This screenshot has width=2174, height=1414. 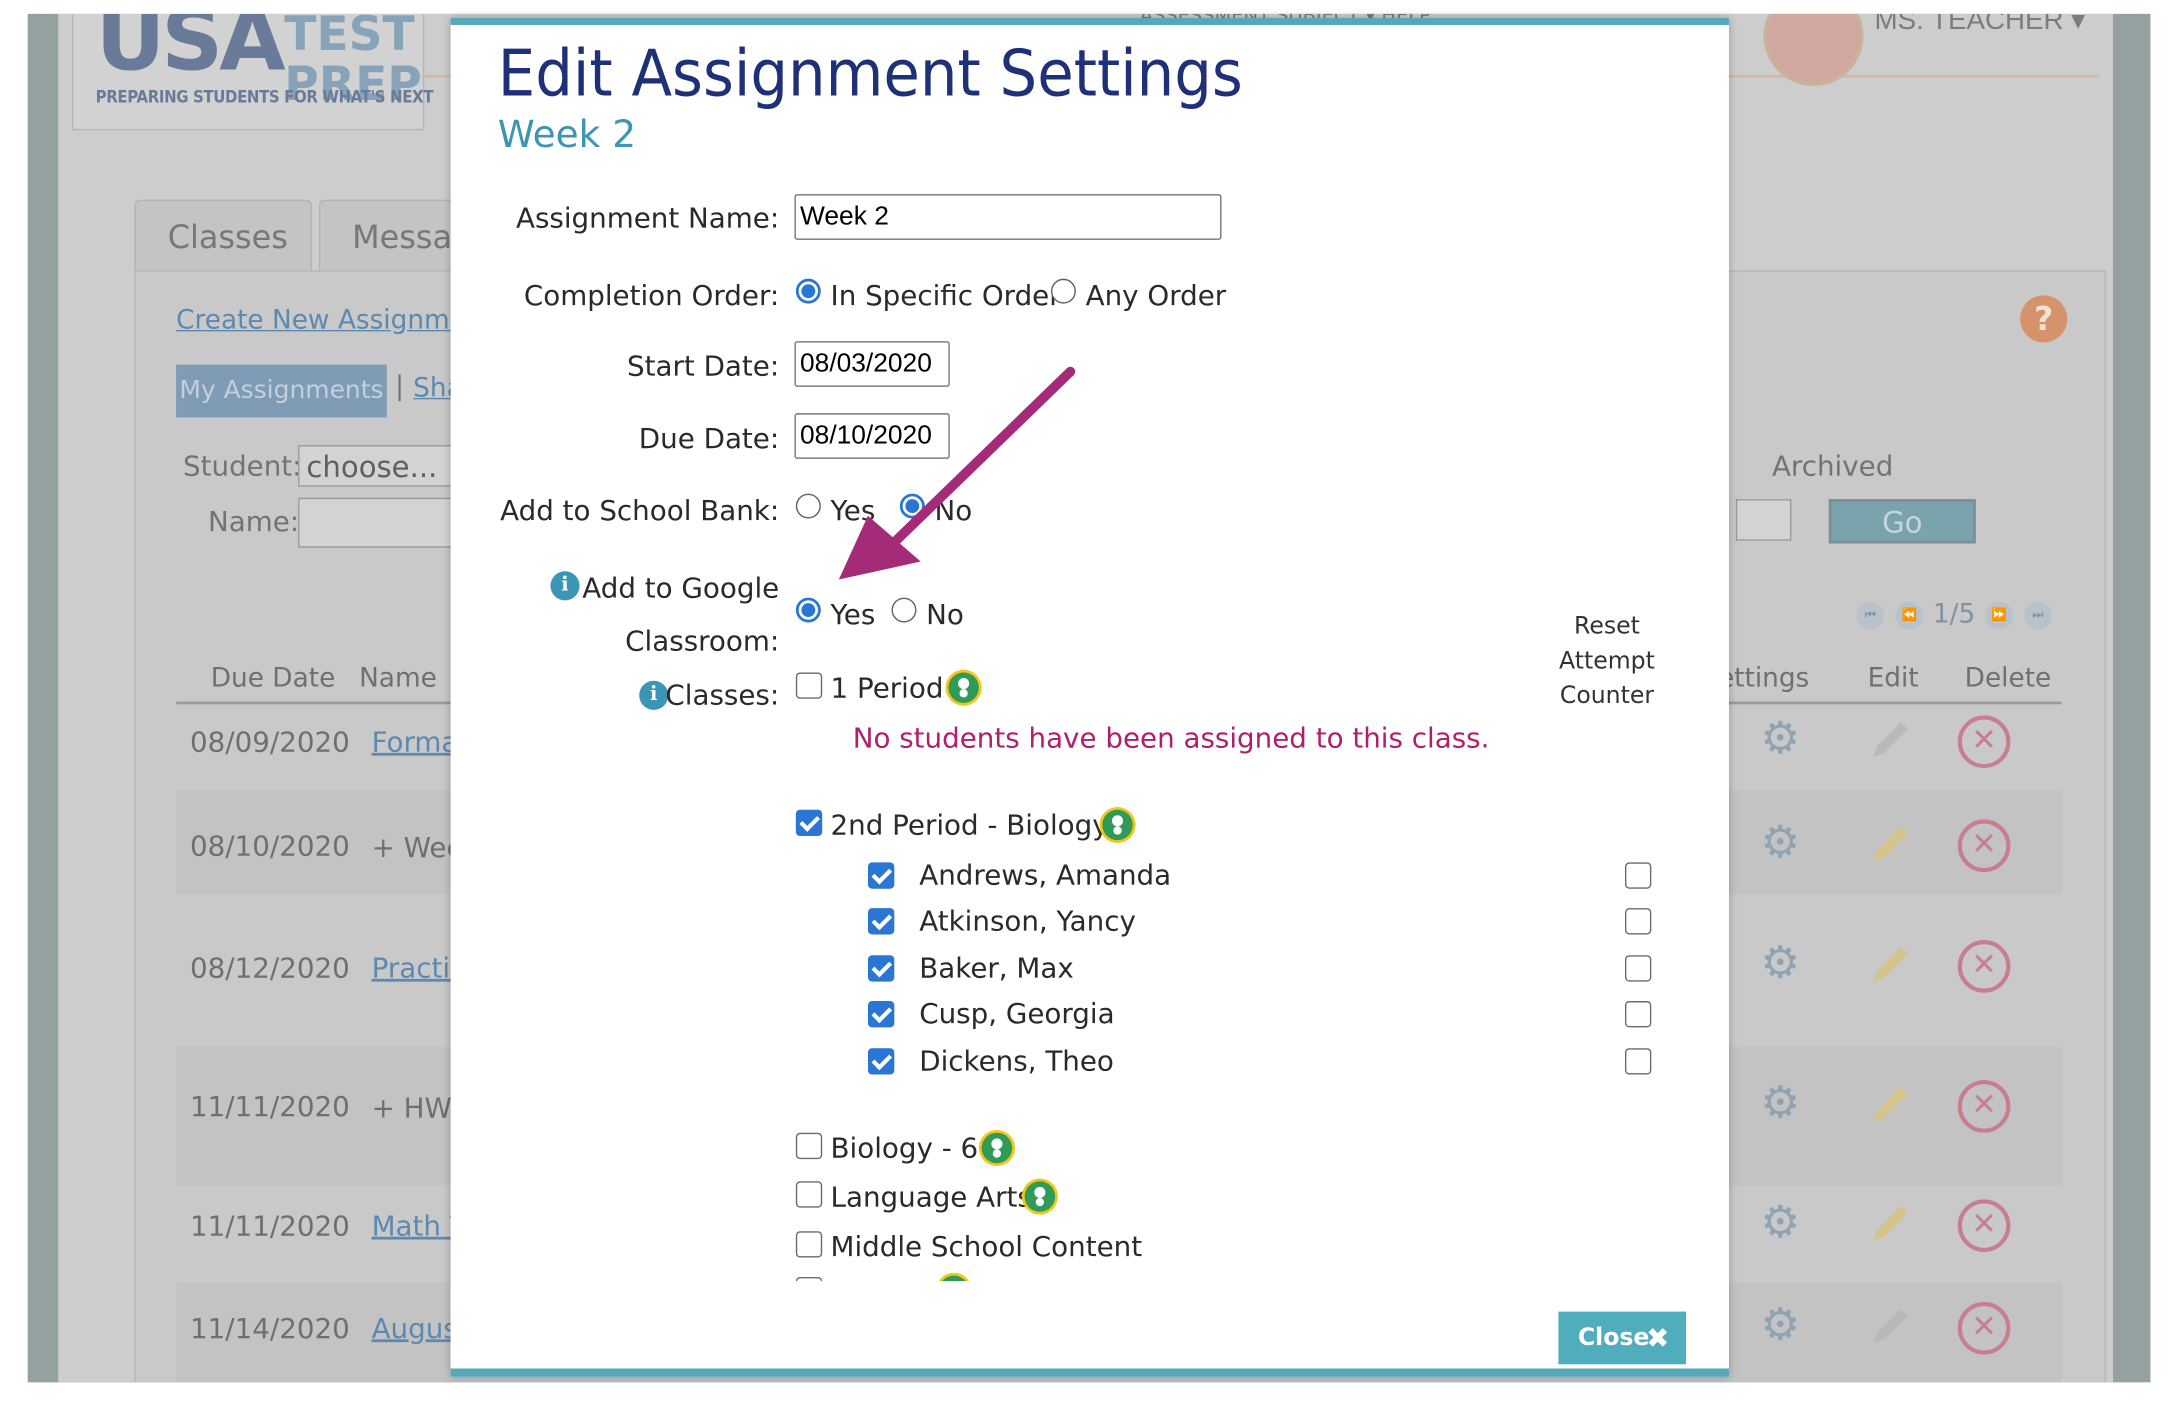 I want to click on student-name: Dickens, Theo, so click(x=1016, y=1061).